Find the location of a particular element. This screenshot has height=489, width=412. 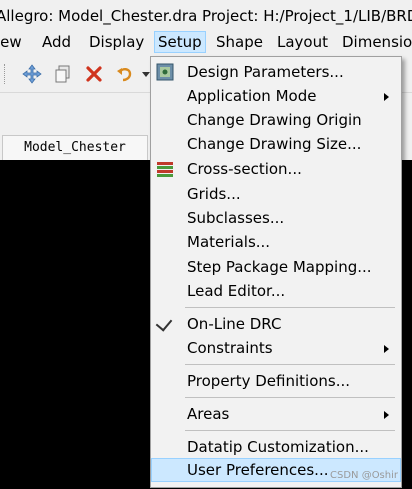

menu-item-label: Constraints is located at coordinates (230, 348).